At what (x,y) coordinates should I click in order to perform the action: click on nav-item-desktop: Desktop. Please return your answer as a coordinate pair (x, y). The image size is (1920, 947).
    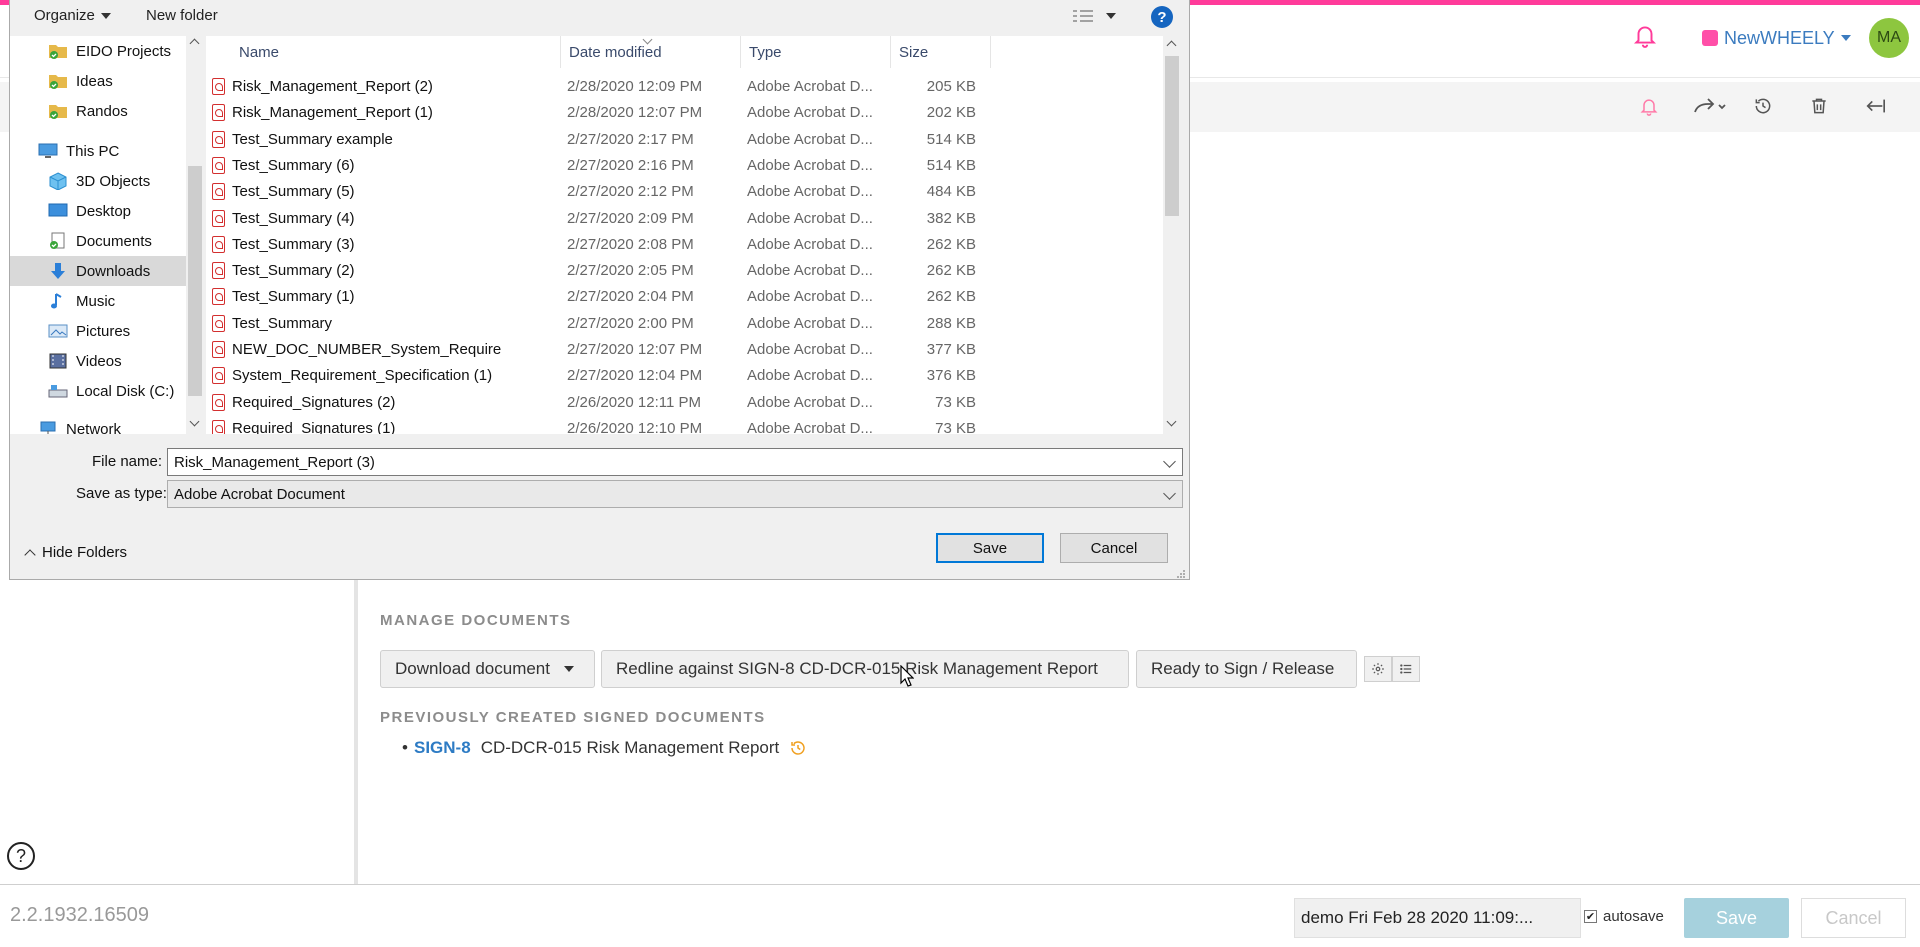
    Looking at the image, I should click on (98, 211).